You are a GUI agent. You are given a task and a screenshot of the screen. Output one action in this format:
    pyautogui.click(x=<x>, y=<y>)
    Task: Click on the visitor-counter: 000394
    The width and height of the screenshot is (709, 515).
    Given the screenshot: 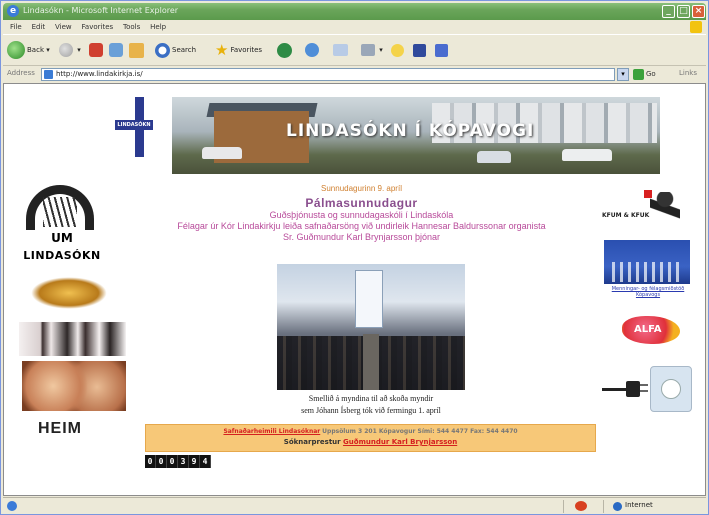 What is the action you would take?
    pyautogui.click(x=178, y=461)
    